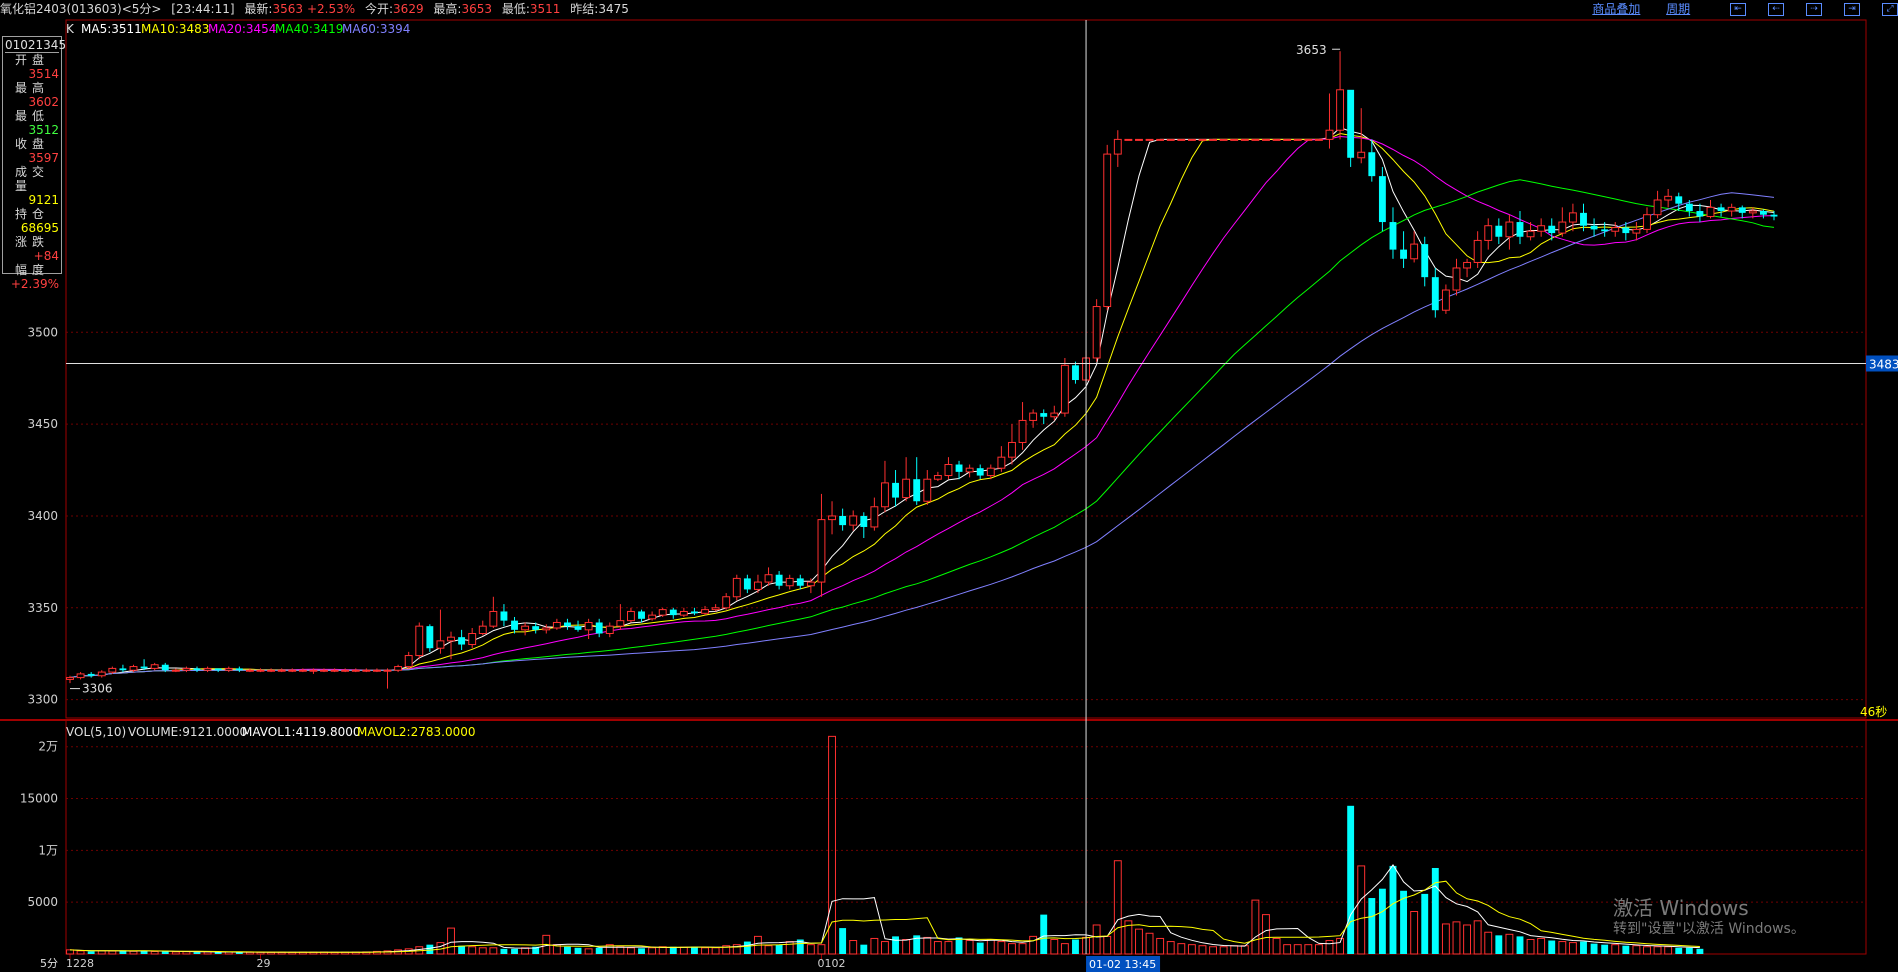 This screenshot has width=1898, height=972. I want to click on expand-icon: ⤢, so click(1890, 9).